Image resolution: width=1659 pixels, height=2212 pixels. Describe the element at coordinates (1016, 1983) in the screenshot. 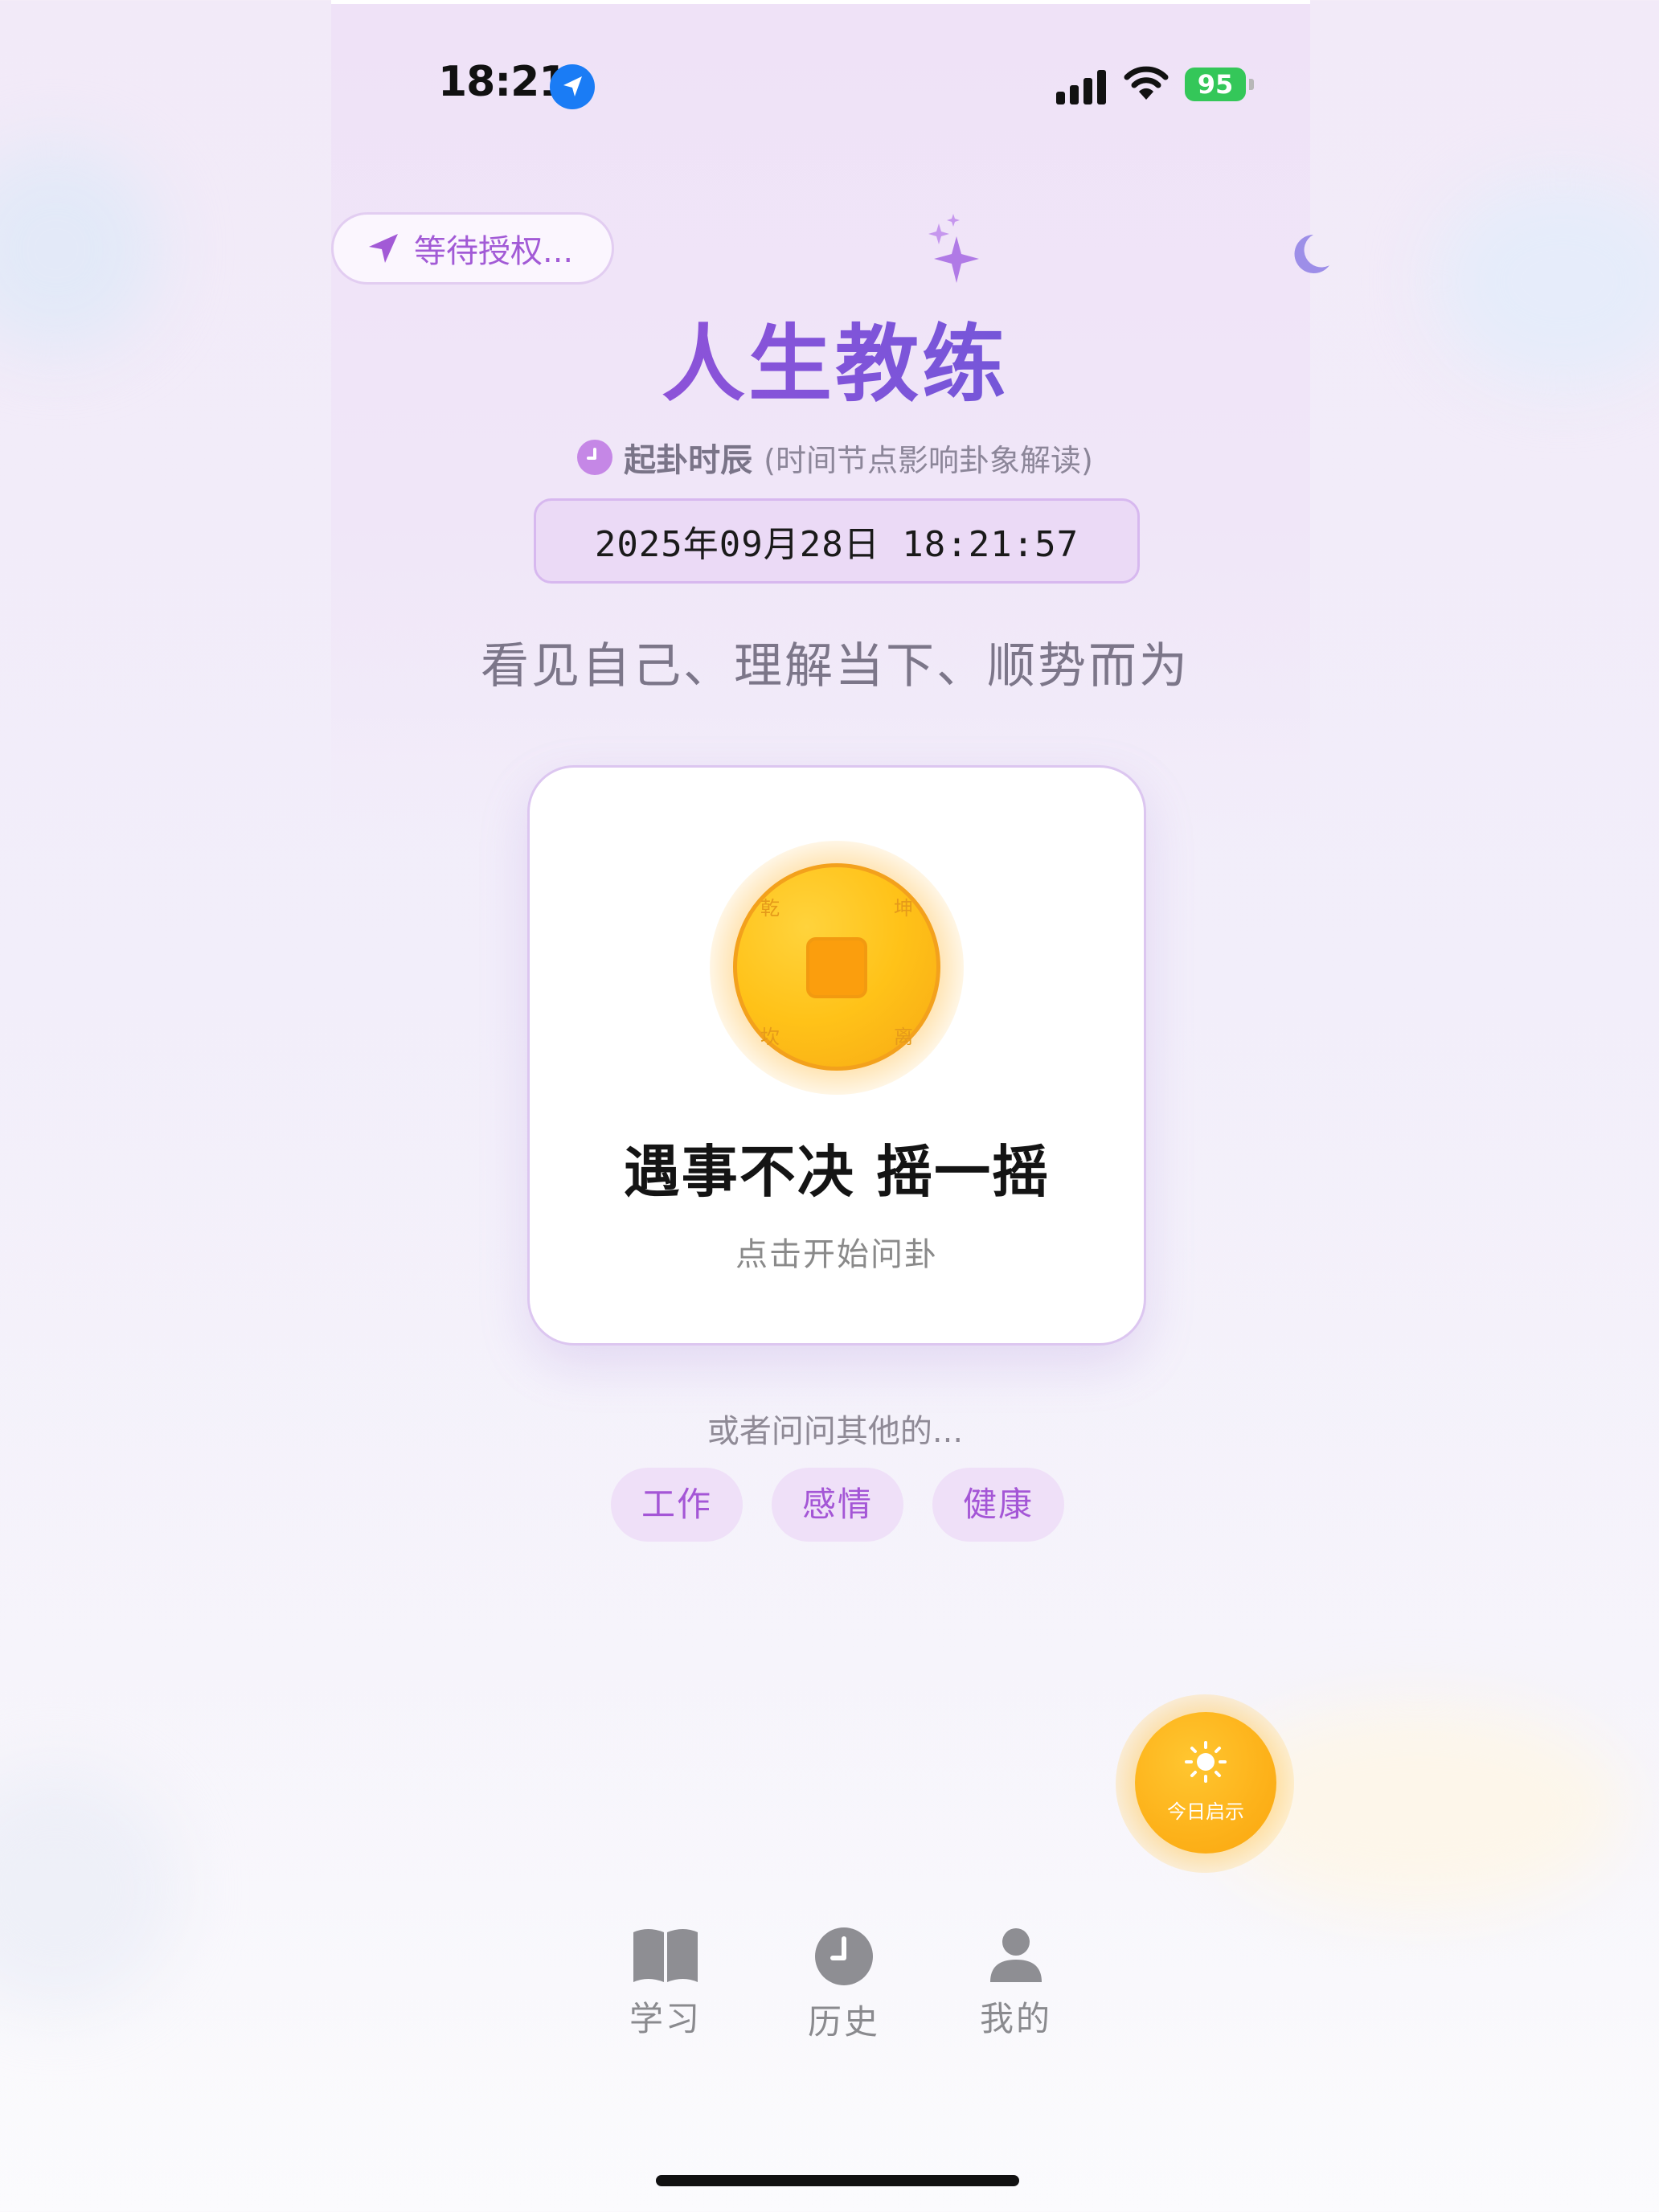

I see `tab-mine: 我的` at that location.